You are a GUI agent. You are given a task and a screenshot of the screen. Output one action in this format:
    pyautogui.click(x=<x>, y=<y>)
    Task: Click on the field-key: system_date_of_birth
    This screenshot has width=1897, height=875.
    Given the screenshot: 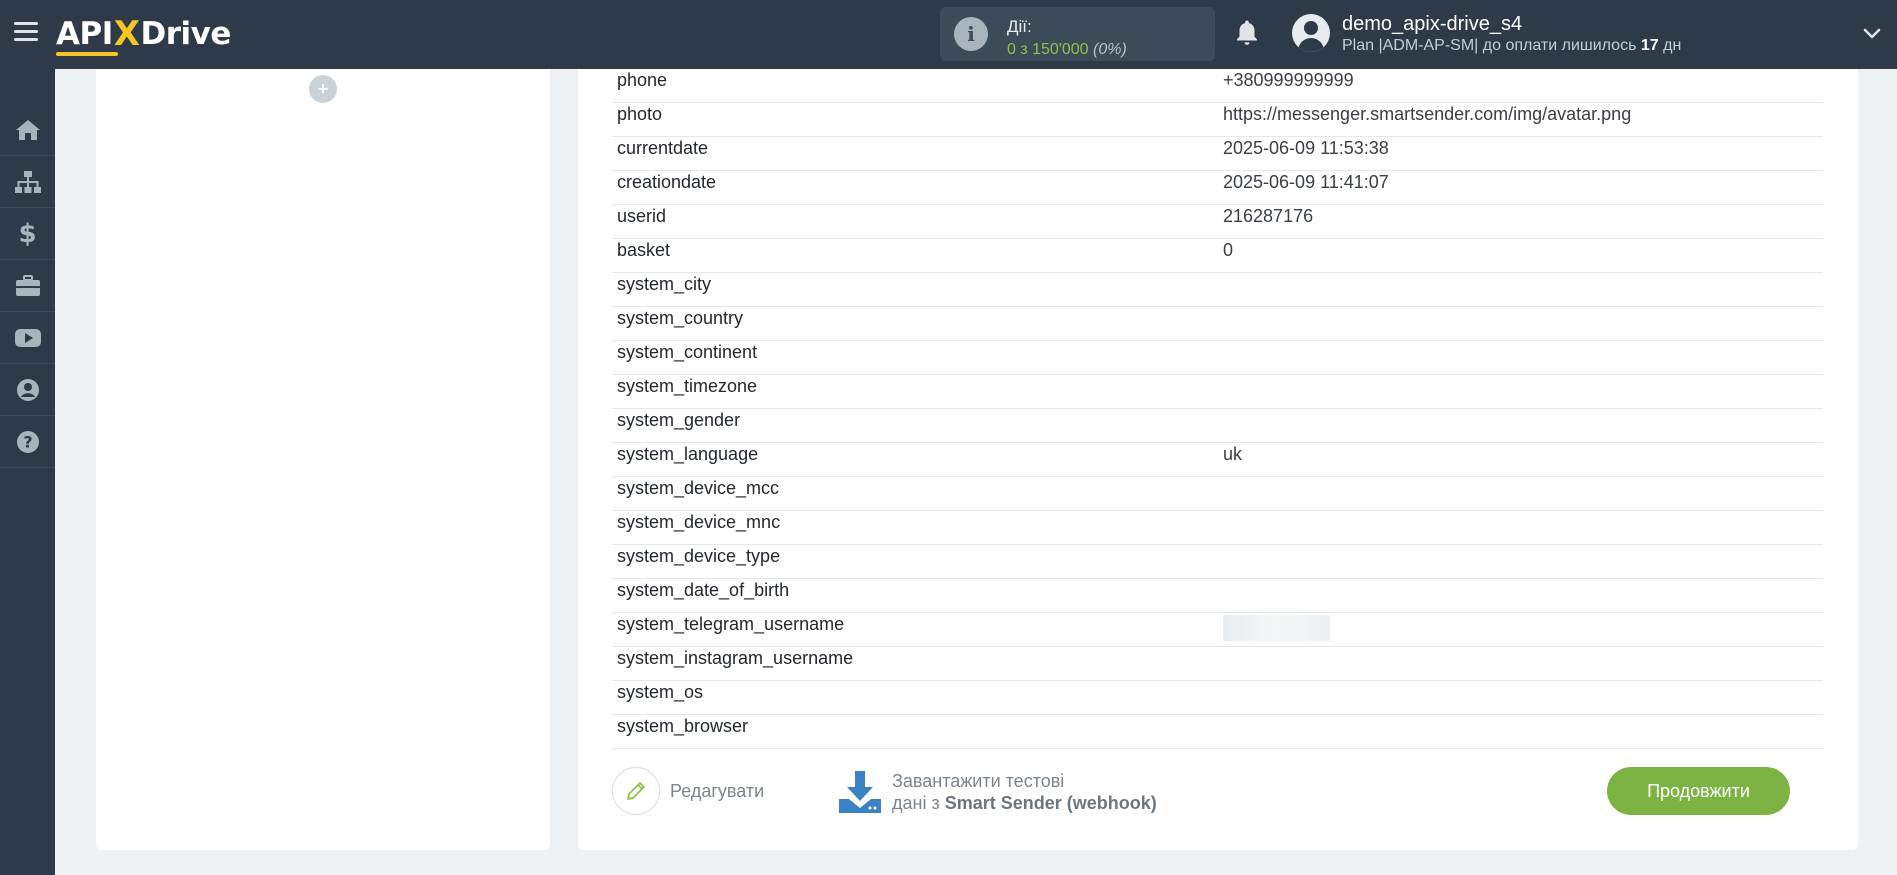 What is the action you would take?
    pyautogui.click(x=703, y=590)
    